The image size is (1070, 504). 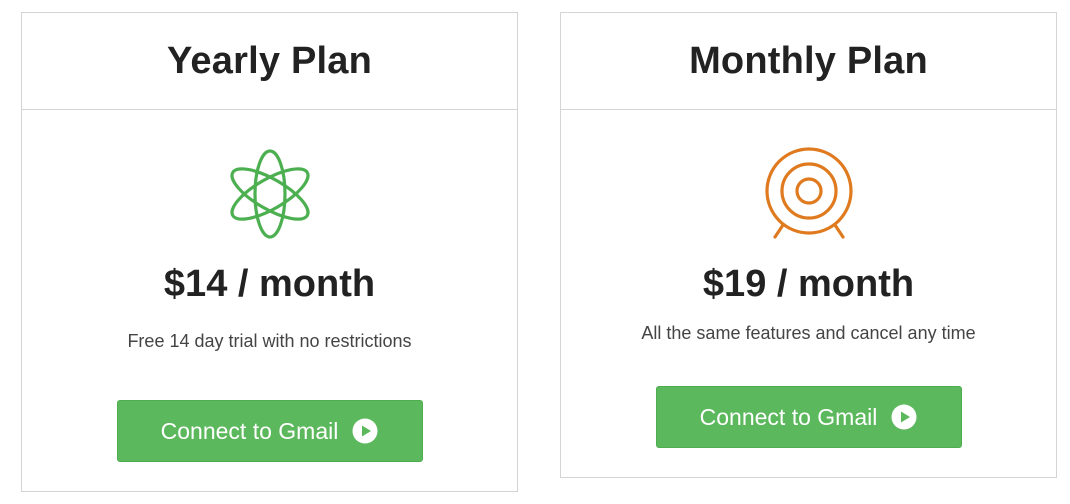 What do you see at coordinates (808, 193) in the screenshot?
I see `target-icon` at bounding box center [808, 193].